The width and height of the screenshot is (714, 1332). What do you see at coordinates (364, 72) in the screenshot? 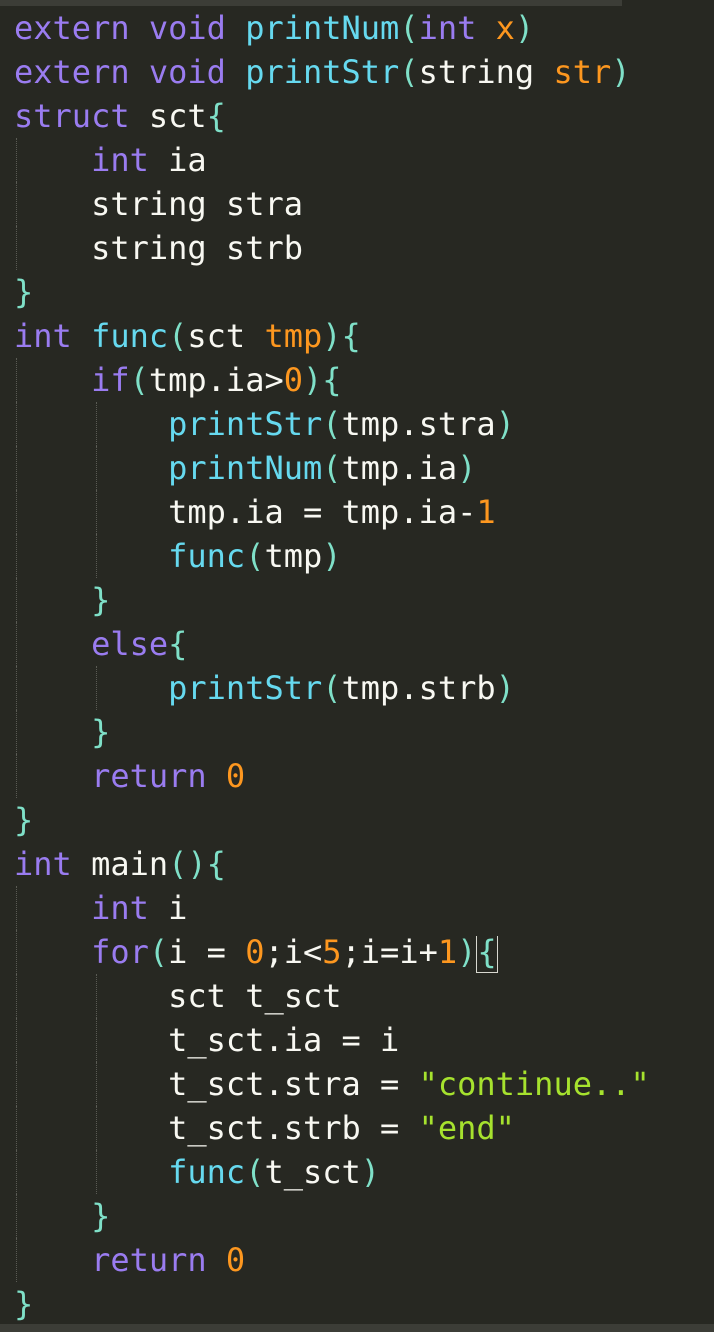
I see `code-line: extern void printStr(string str)` at bounding box center [364, 72].